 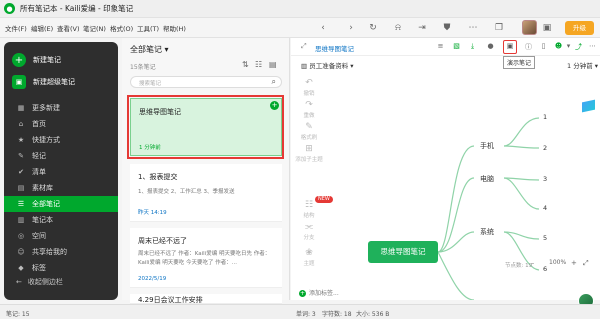 I want to click on chevron-right-icon: ›, so click(x=351, y=28).